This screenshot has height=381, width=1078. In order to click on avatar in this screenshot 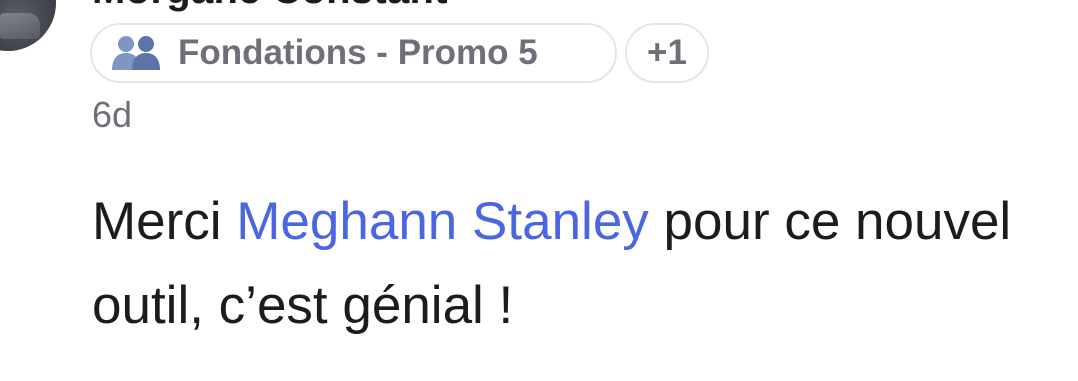, I will do `click(28, 25)`.